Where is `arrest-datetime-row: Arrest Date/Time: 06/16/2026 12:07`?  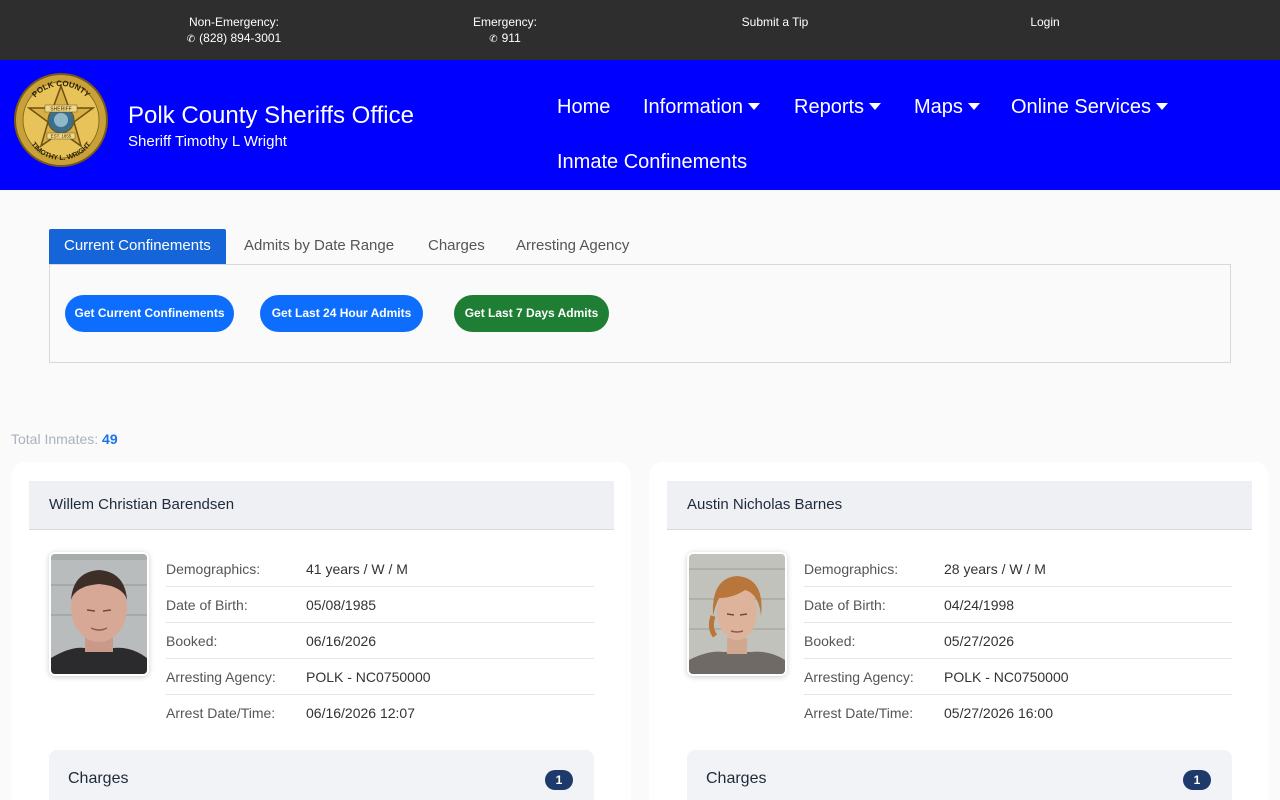 arrest-datetime-row: Arrest Date/Time: 06/16/2026 12:07 is located at coordinates (380, 713).